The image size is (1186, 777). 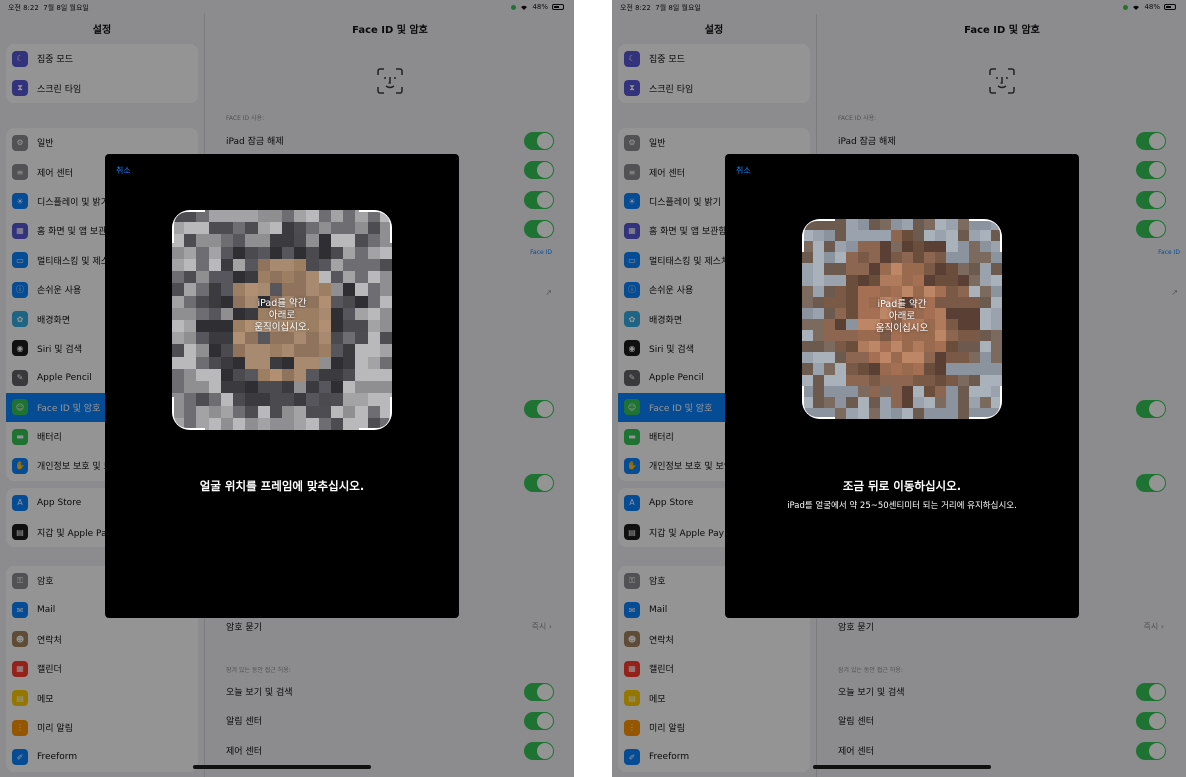 What do you see at coordinates (593, 388) in the screenshot?
I see `screenshot-divider` at bounding box center [593, 388].